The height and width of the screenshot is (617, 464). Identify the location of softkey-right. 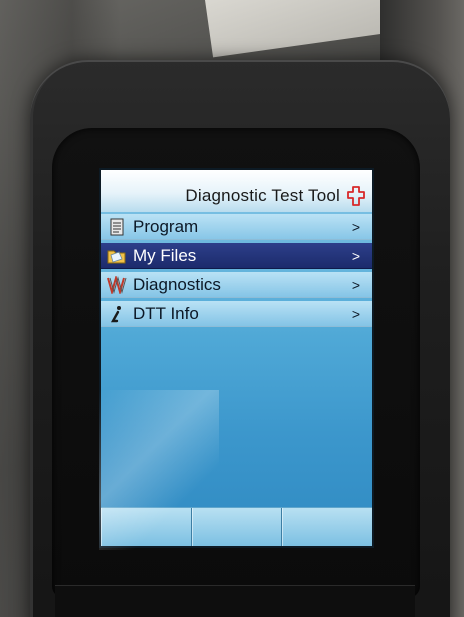
(327, 527).